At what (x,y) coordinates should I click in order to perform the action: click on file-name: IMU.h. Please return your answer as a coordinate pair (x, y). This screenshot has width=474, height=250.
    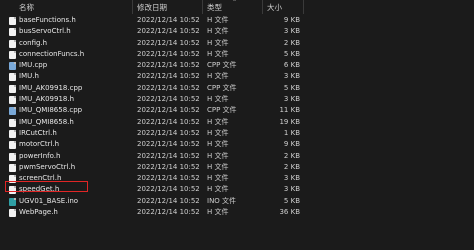
    Looking at the image, I should click on (29, 76).